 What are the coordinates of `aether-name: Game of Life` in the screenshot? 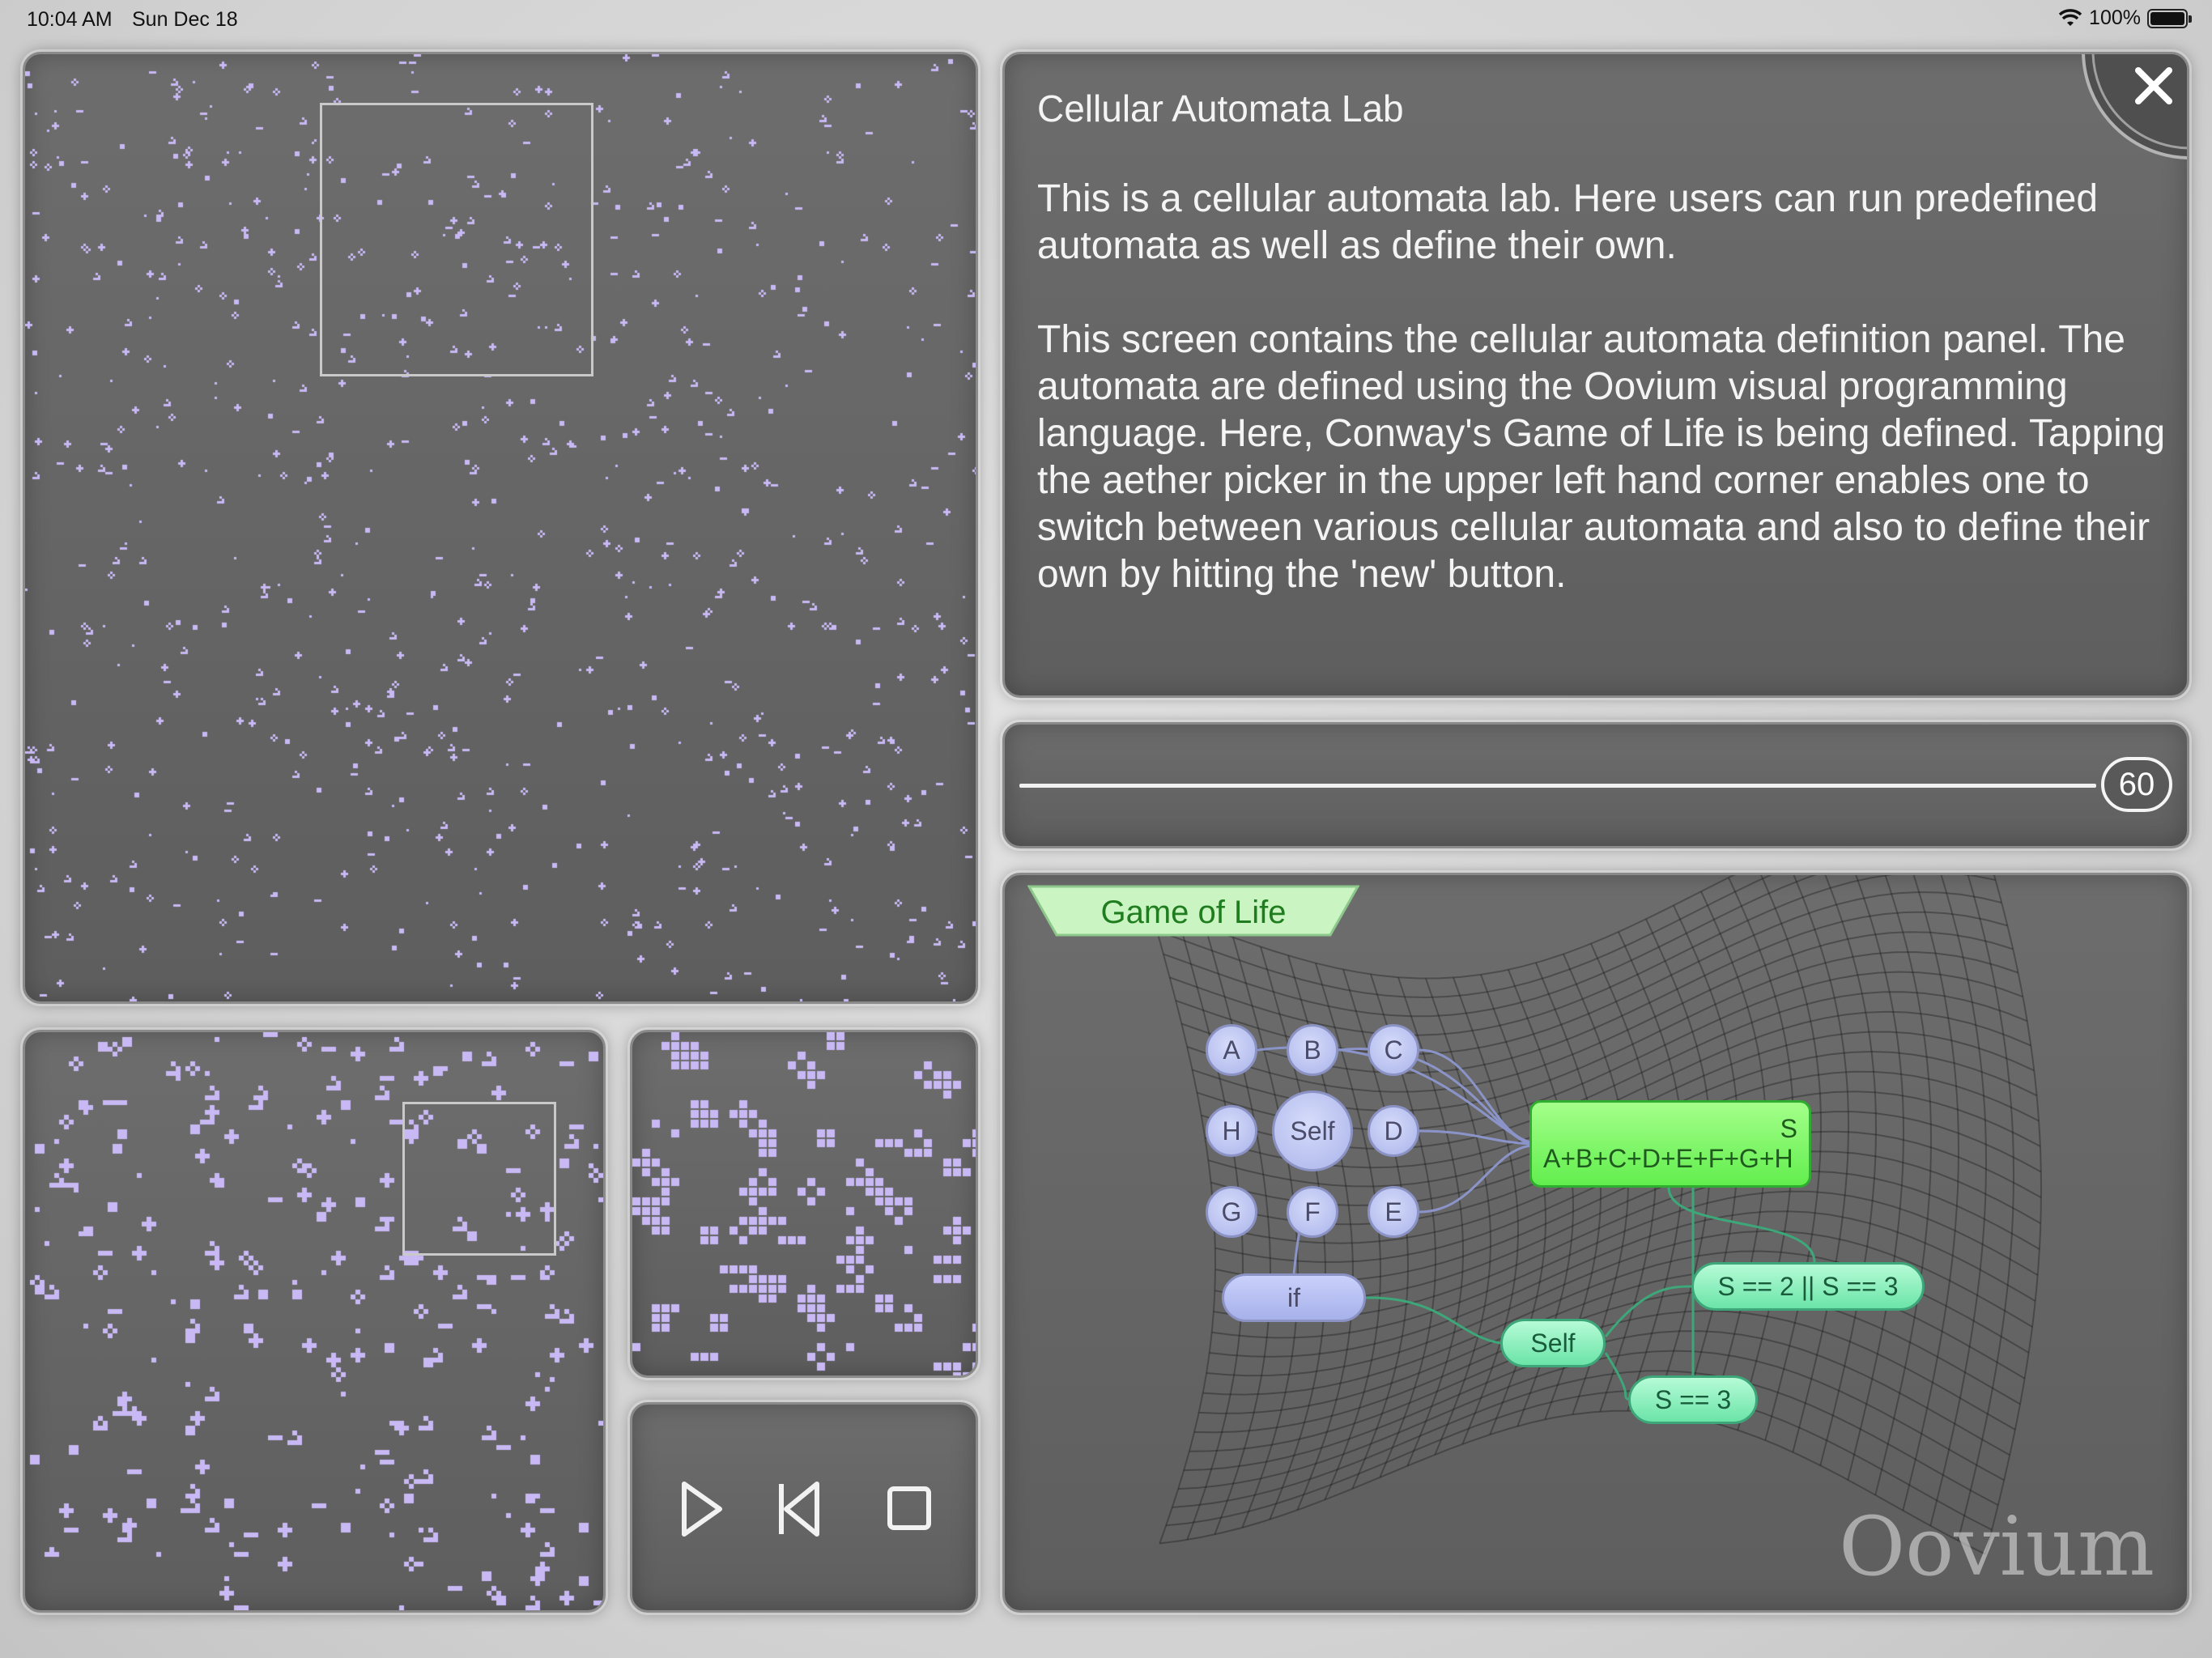 It's located at (1194, 912).